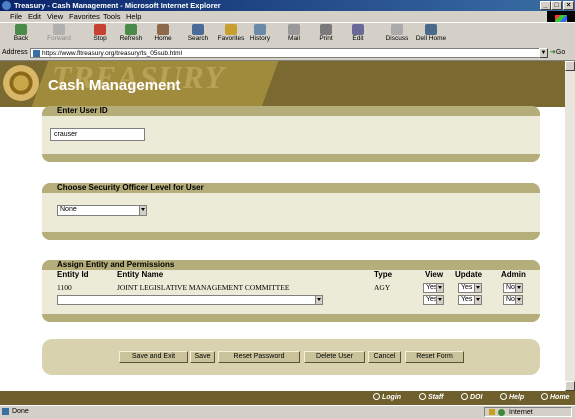 This screenshot has height=419, width=575. What do you see at coordinates (73, 274) in the screenshot?
I see `column-header-entity-id: Entity Id` at bounding box center [73, 274].